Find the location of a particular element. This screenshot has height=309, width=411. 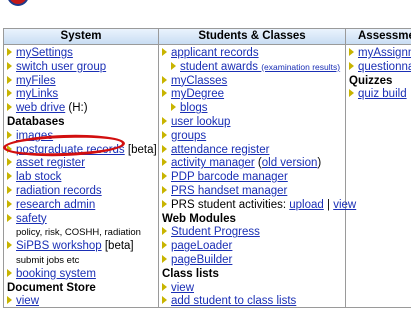

system-link-safety: safety is located at coordinates (31, 219).